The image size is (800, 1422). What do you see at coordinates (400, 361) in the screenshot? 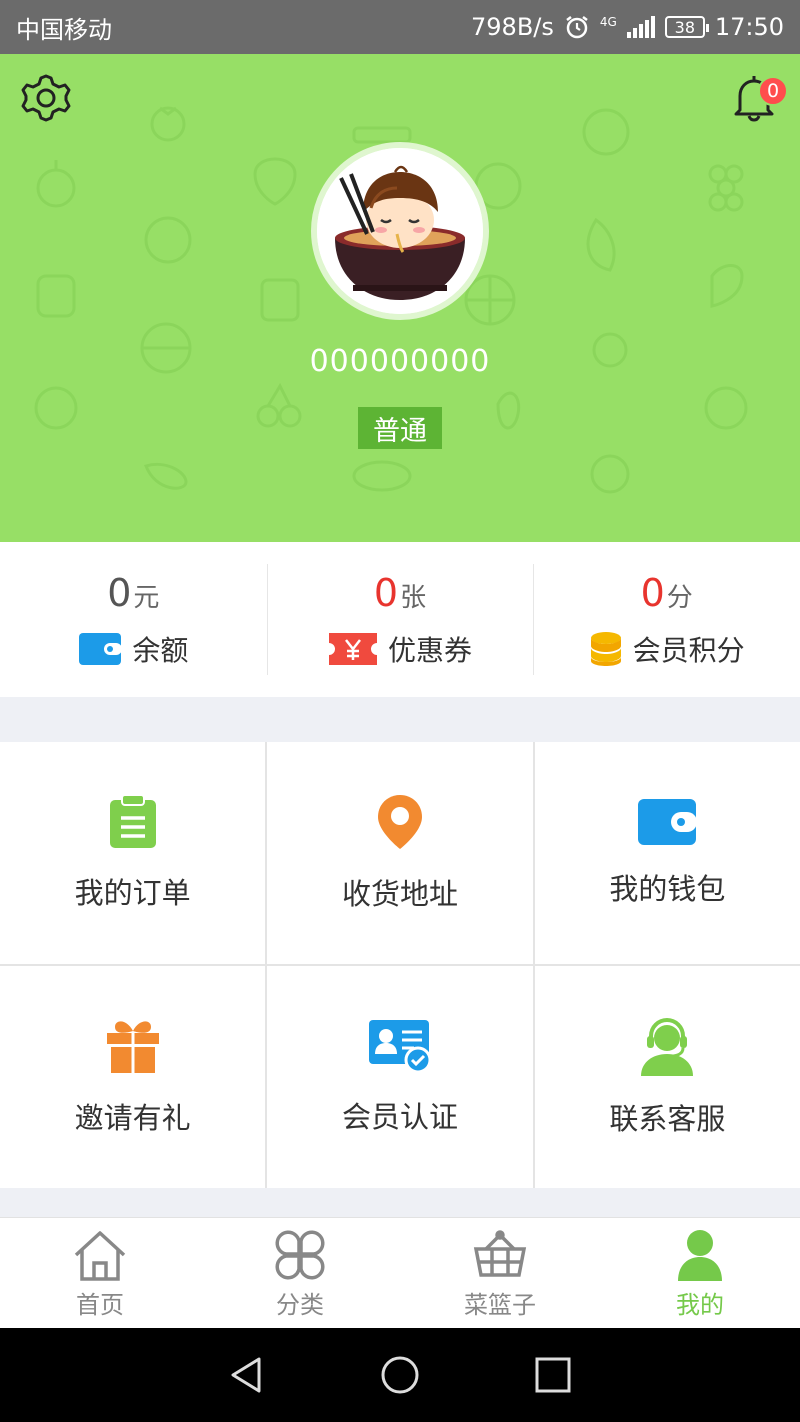
I see `username: 000000000` at bounding box center [400, 361].